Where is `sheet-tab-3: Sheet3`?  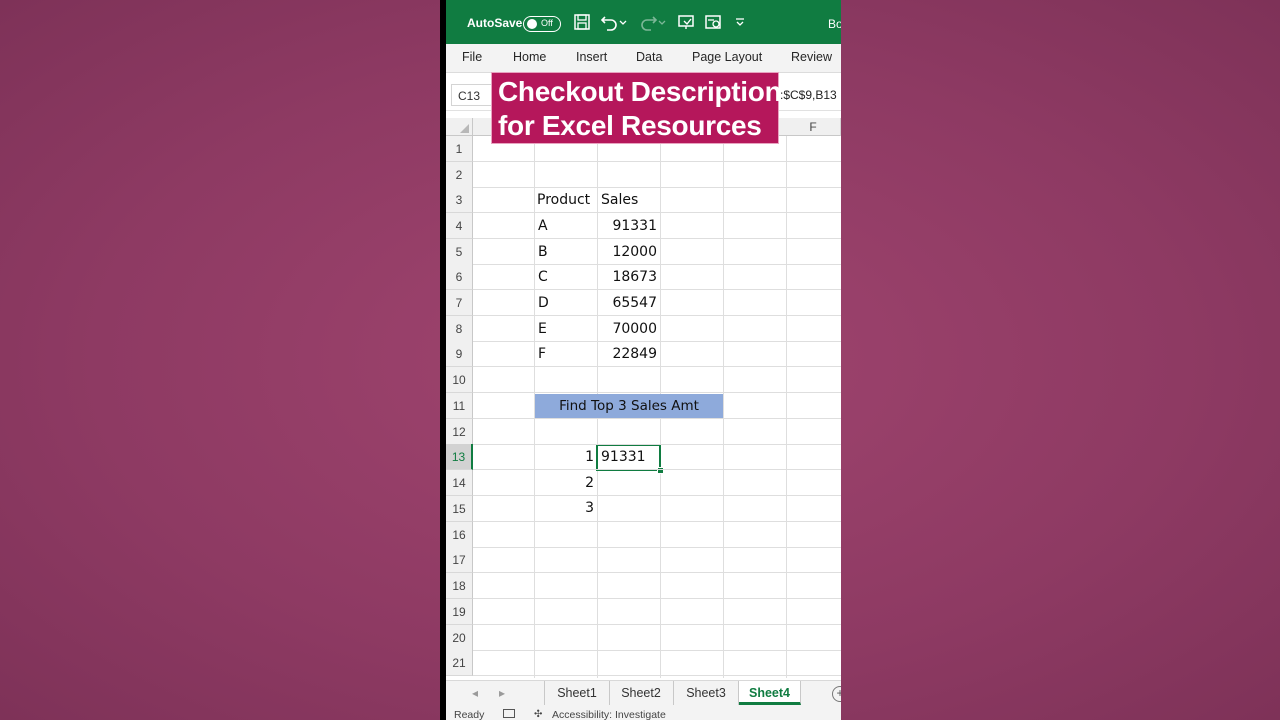
sheet-tab-3: Sheet3 is located at coordinates (706, 693).